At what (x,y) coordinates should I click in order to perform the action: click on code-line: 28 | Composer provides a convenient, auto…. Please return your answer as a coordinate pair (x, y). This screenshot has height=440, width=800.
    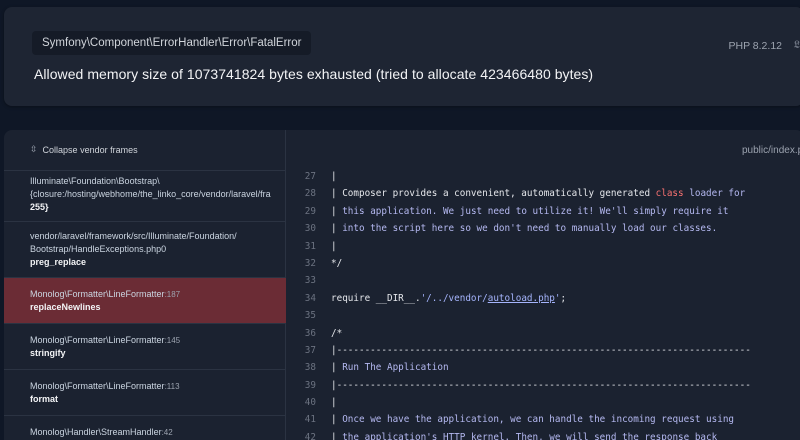
    Looking at the image, I should click on (543, 193).